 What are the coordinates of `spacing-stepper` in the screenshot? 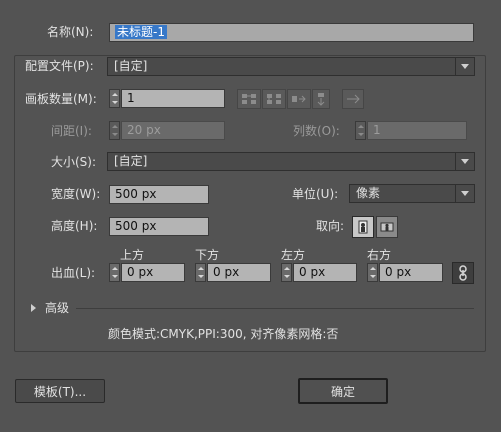 It's located at (114, 130).